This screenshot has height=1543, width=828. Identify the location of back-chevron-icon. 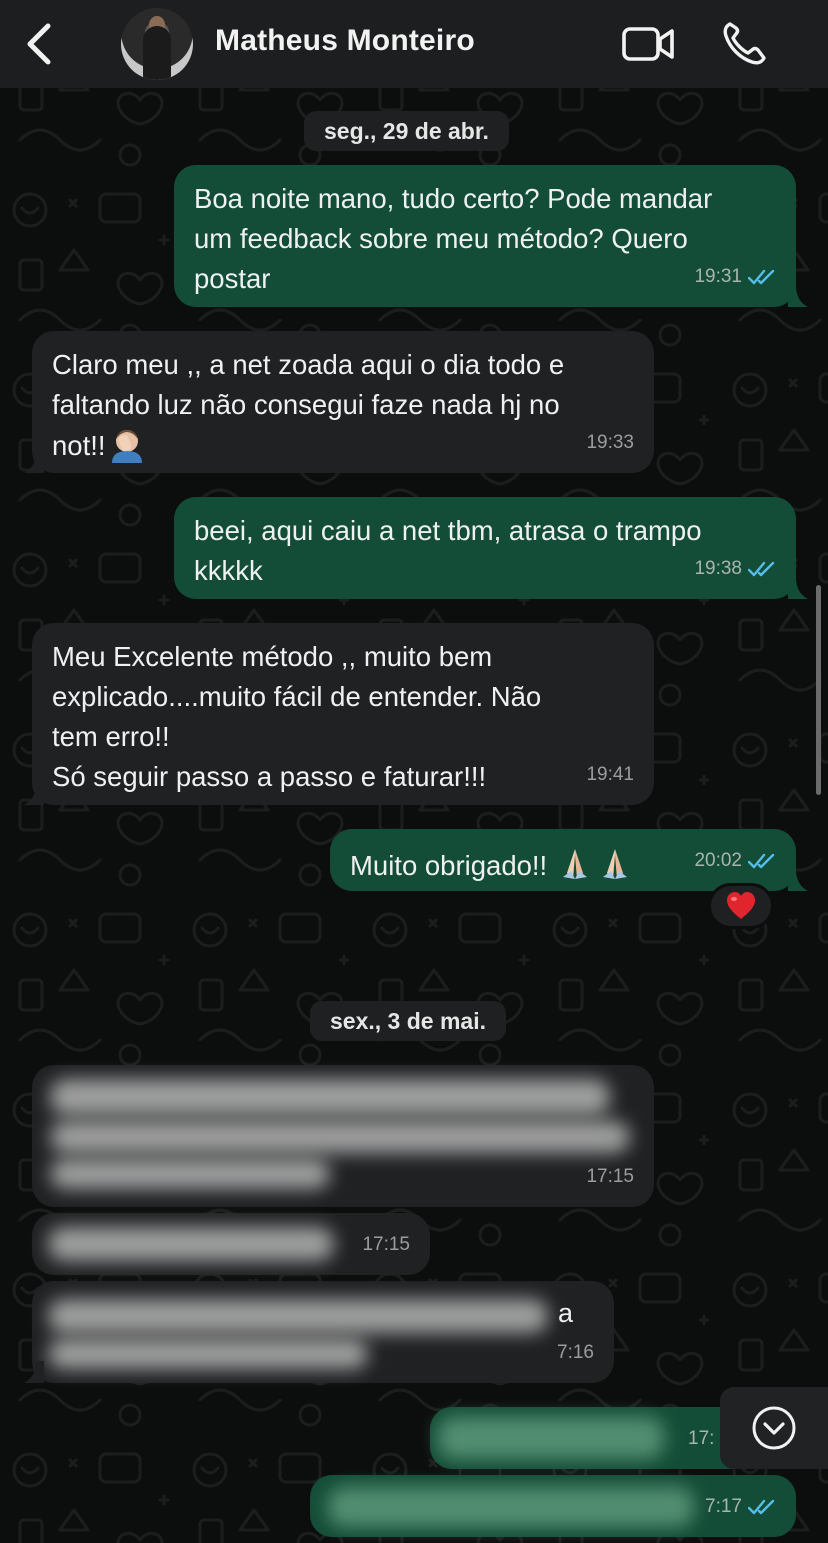
(39, 44).